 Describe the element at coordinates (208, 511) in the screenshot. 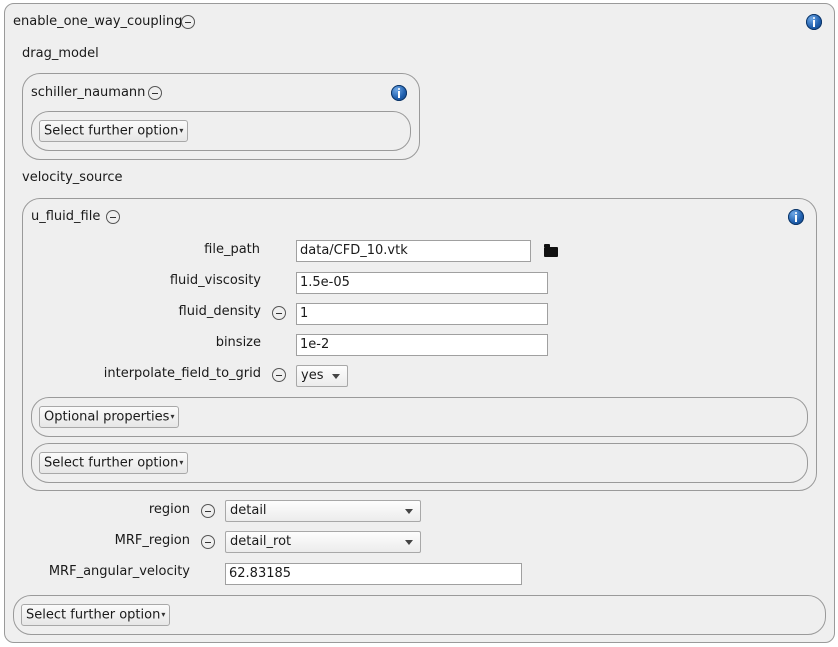

I see `remove-region-icon` at that location.